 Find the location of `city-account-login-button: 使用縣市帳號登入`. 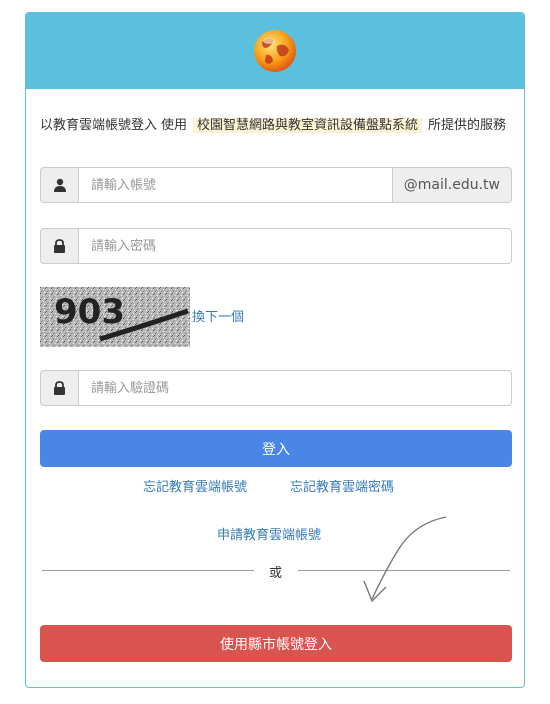

city-account-login-button: 使用縣市帳號登入 is located at coordinates (276, 643).